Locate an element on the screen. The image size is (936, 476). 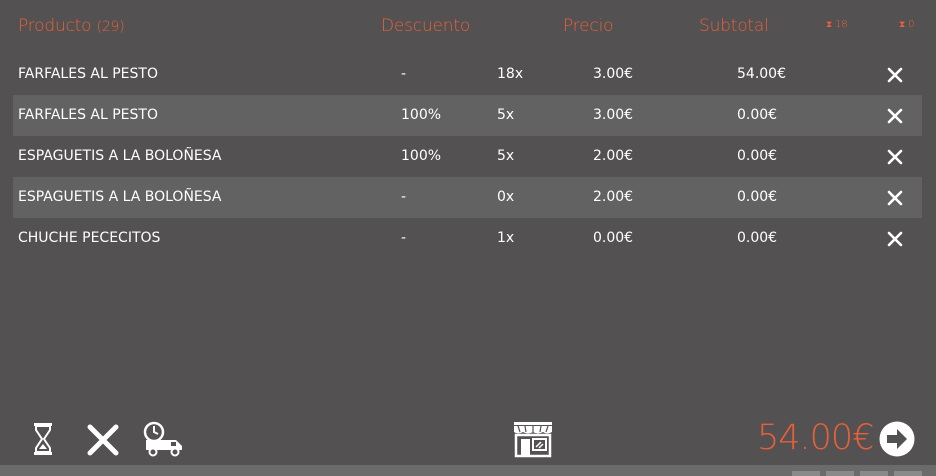
header-product: Producto (29) is located at coordinates (71, 26).